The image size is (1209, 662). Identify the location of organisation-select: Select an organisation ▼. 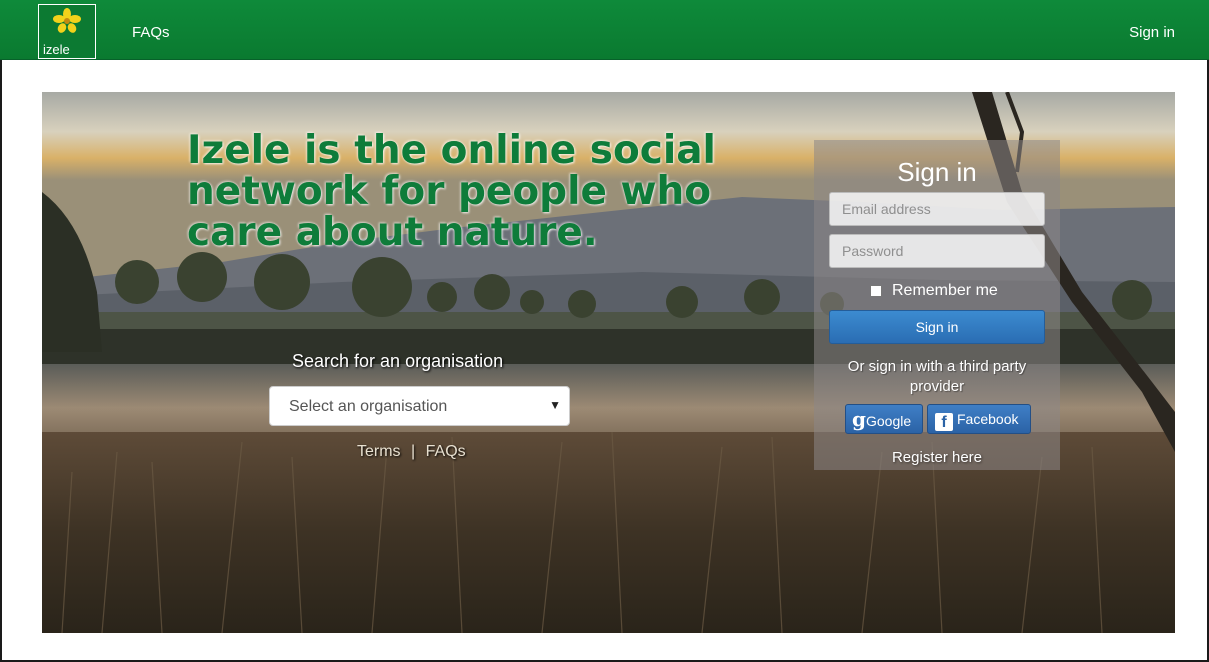
(419, 406).